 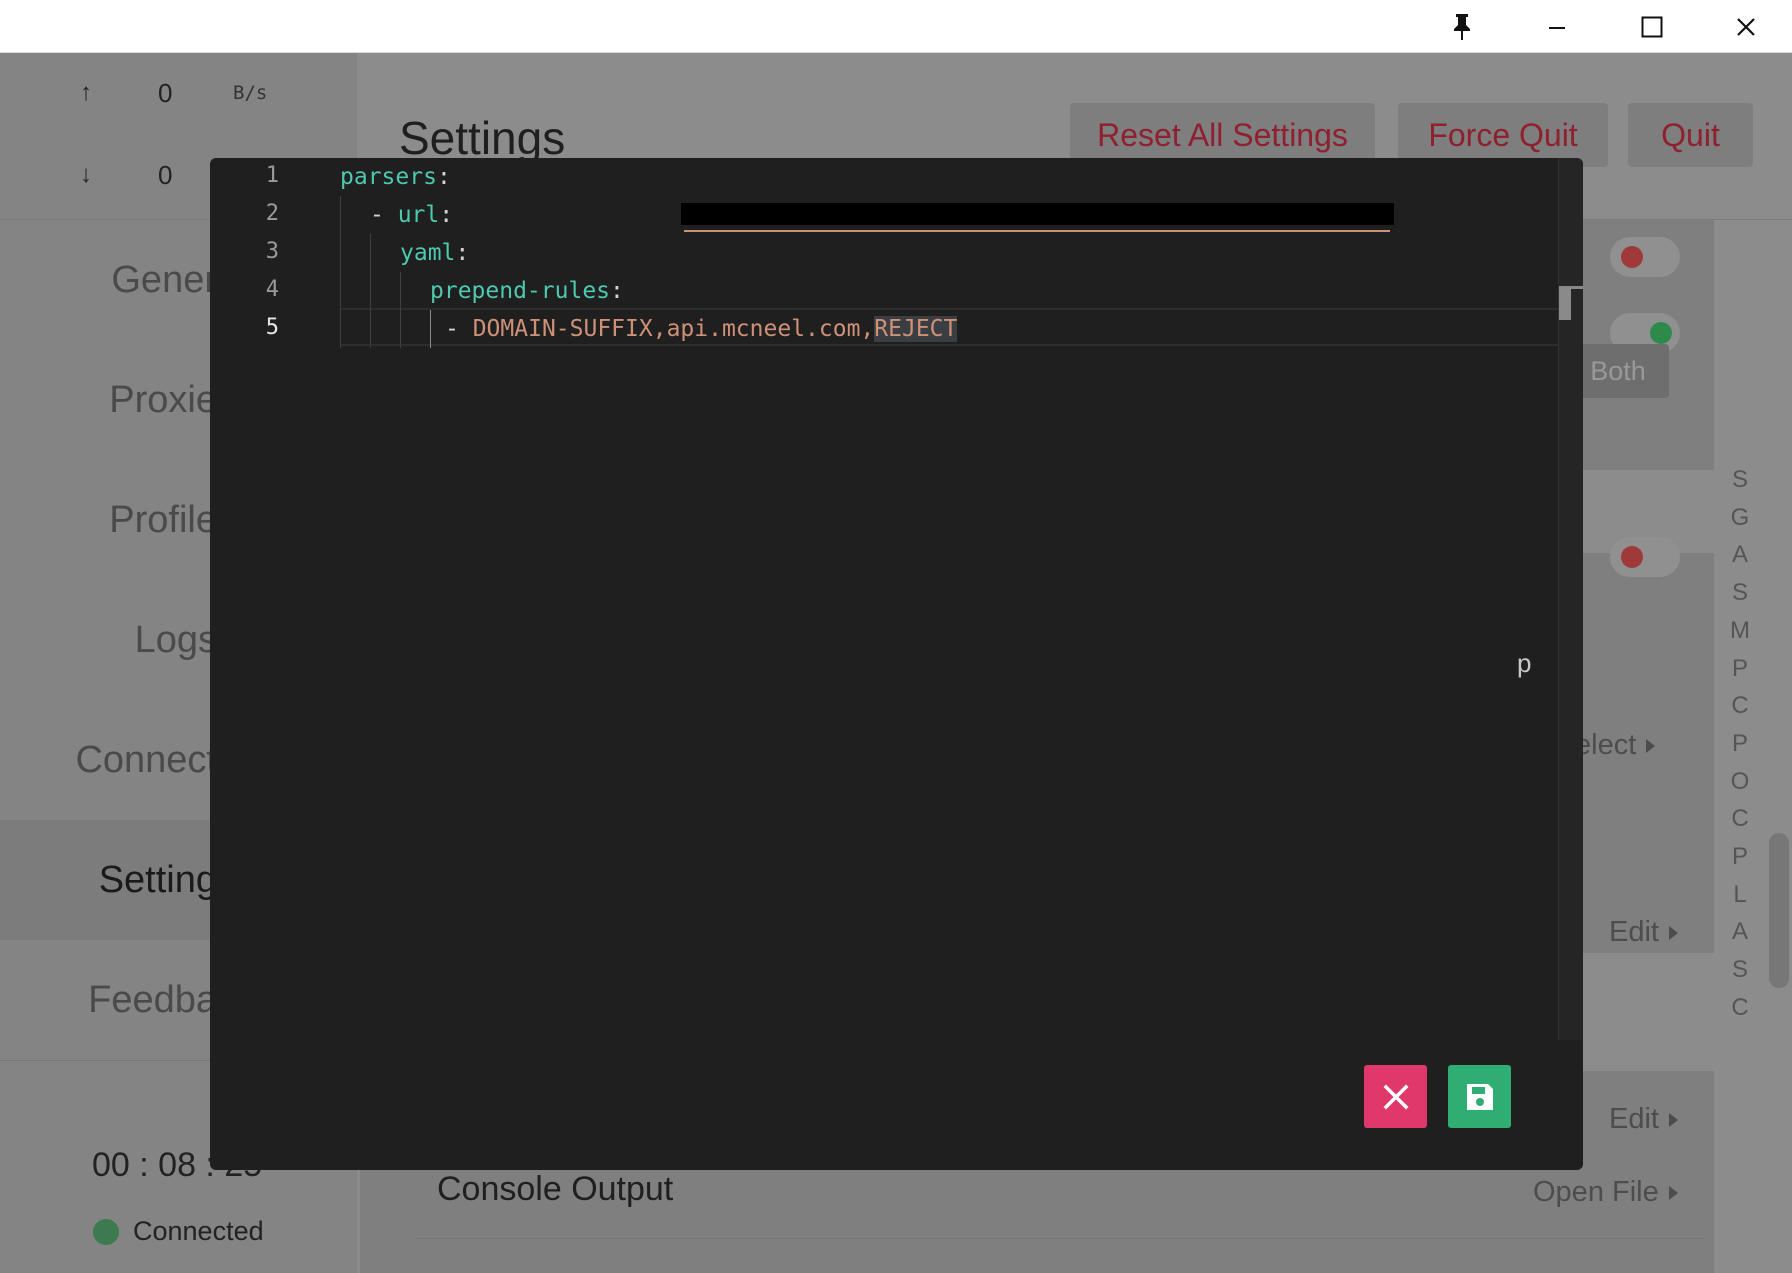 I want to click on upload-value: 0, so click(x=165, y=92).